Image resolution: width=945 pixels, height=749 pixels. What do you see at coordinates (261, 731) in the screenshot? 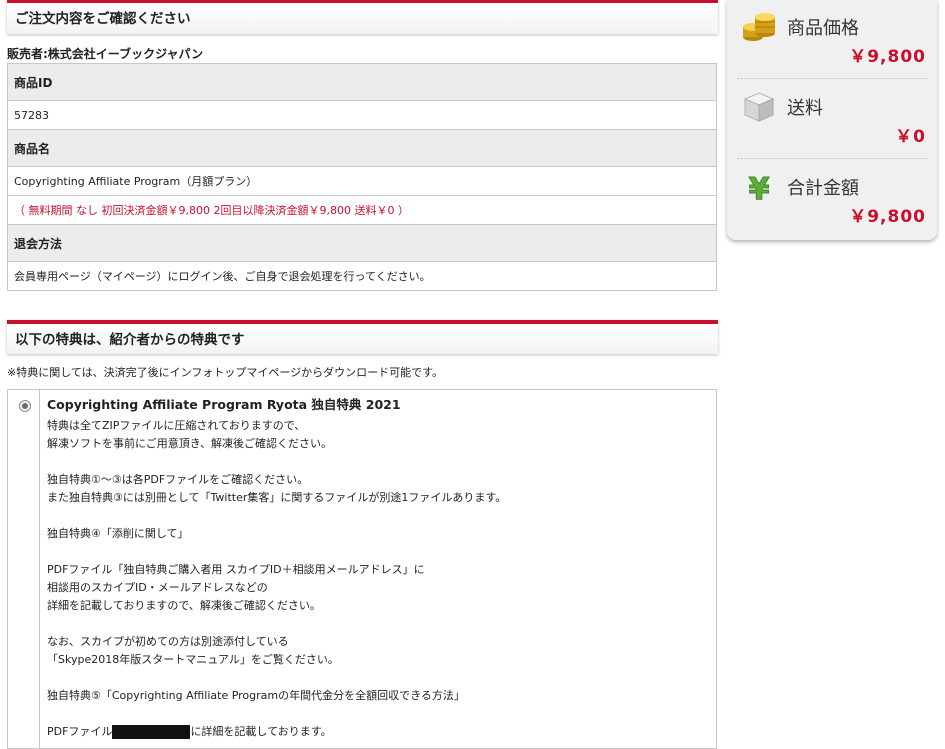
I see `last-line-suffix: に詳細を記載しております。` at bounding box center [261, 731].